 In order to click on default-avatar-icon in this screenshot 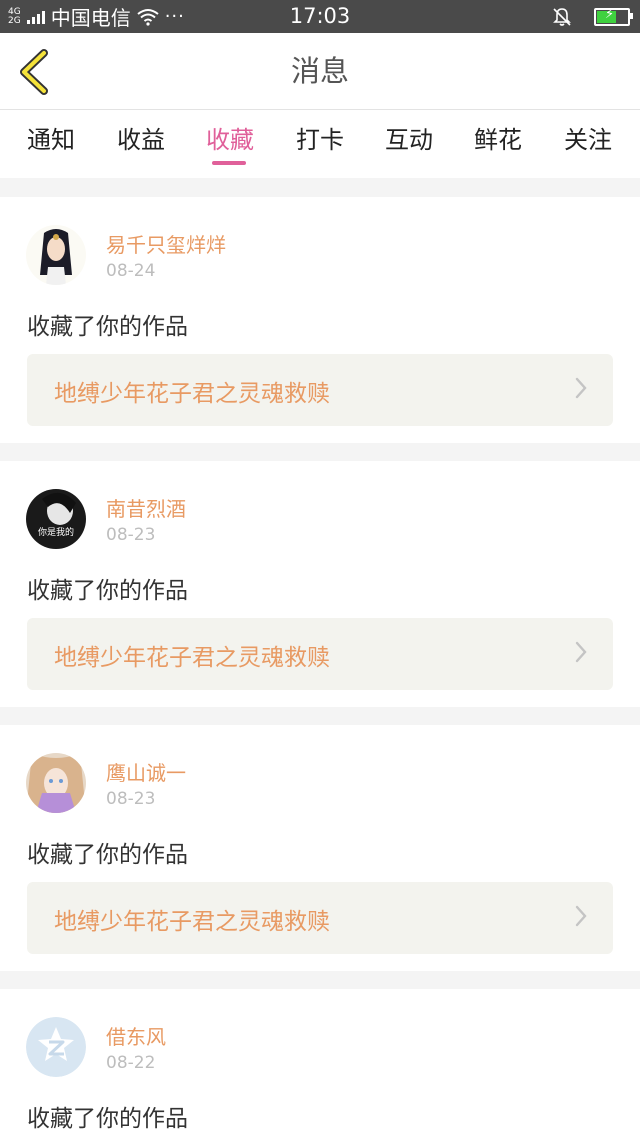, I will do `click(56, 1047)`.